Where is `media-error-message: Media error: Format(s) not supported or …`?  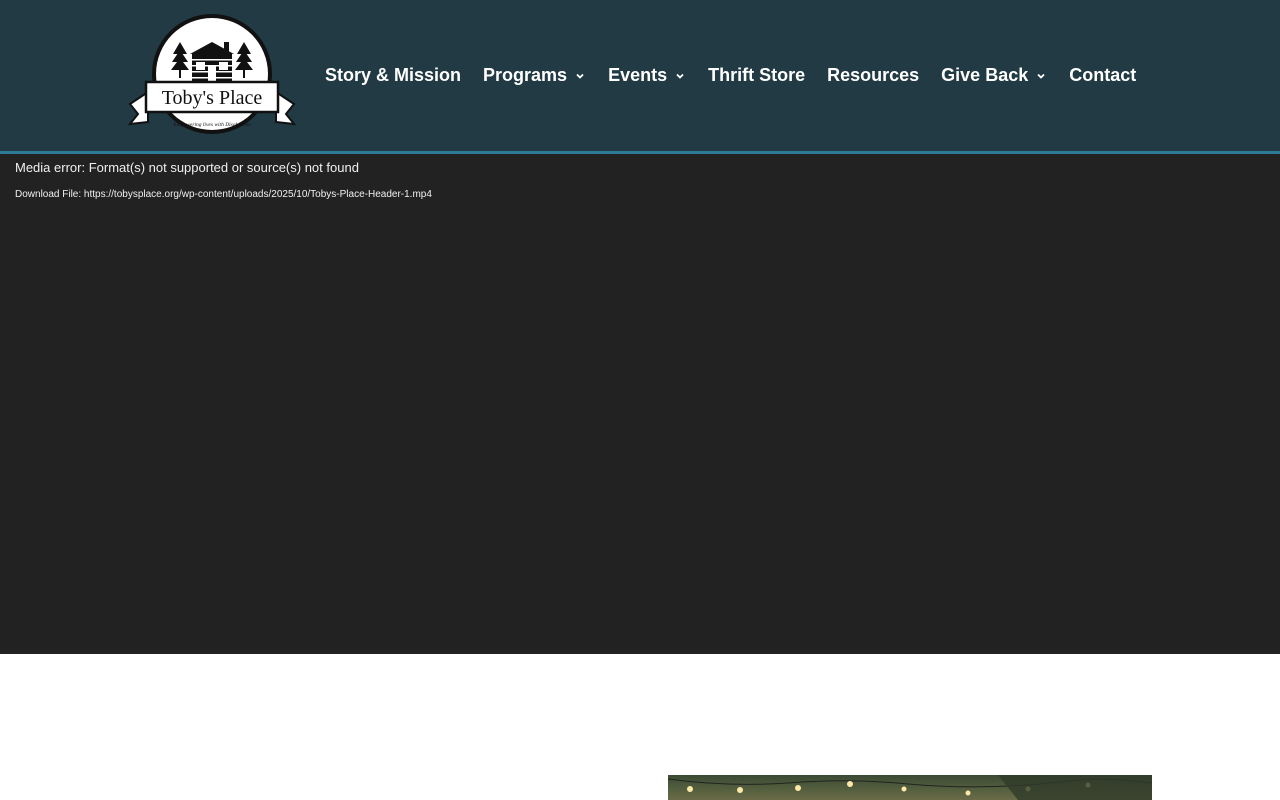
media-error-message: Media error: Format(s) not supported or … is located at coordinates (187, 167).